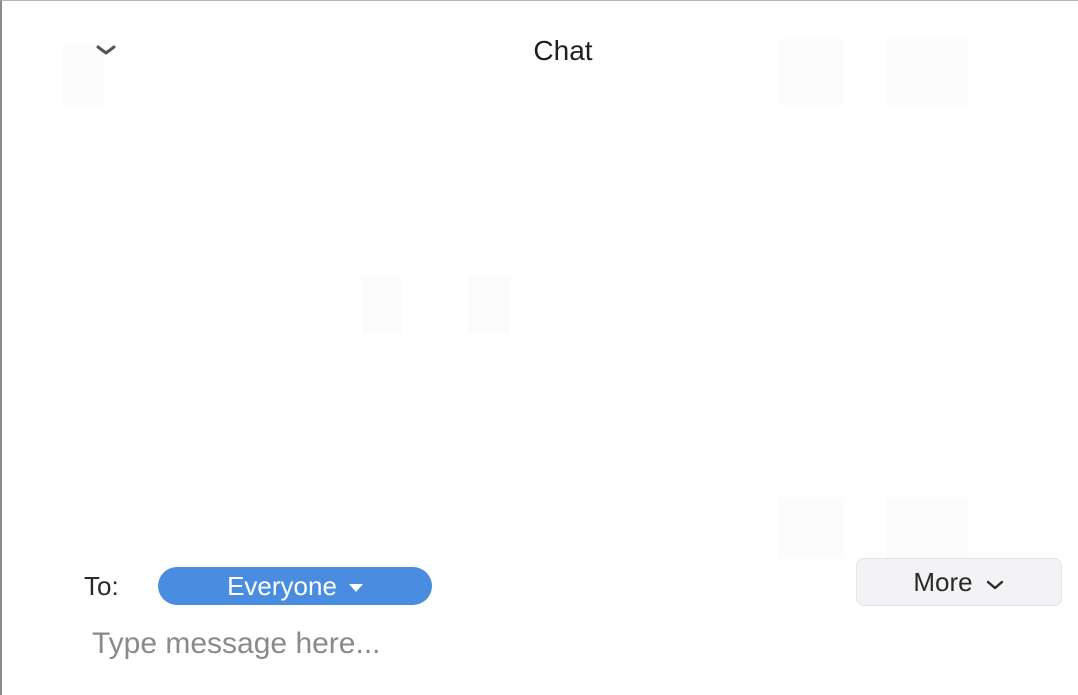 The image size is (1078, 695). I want to click on more-button: More, so click(959, 582).